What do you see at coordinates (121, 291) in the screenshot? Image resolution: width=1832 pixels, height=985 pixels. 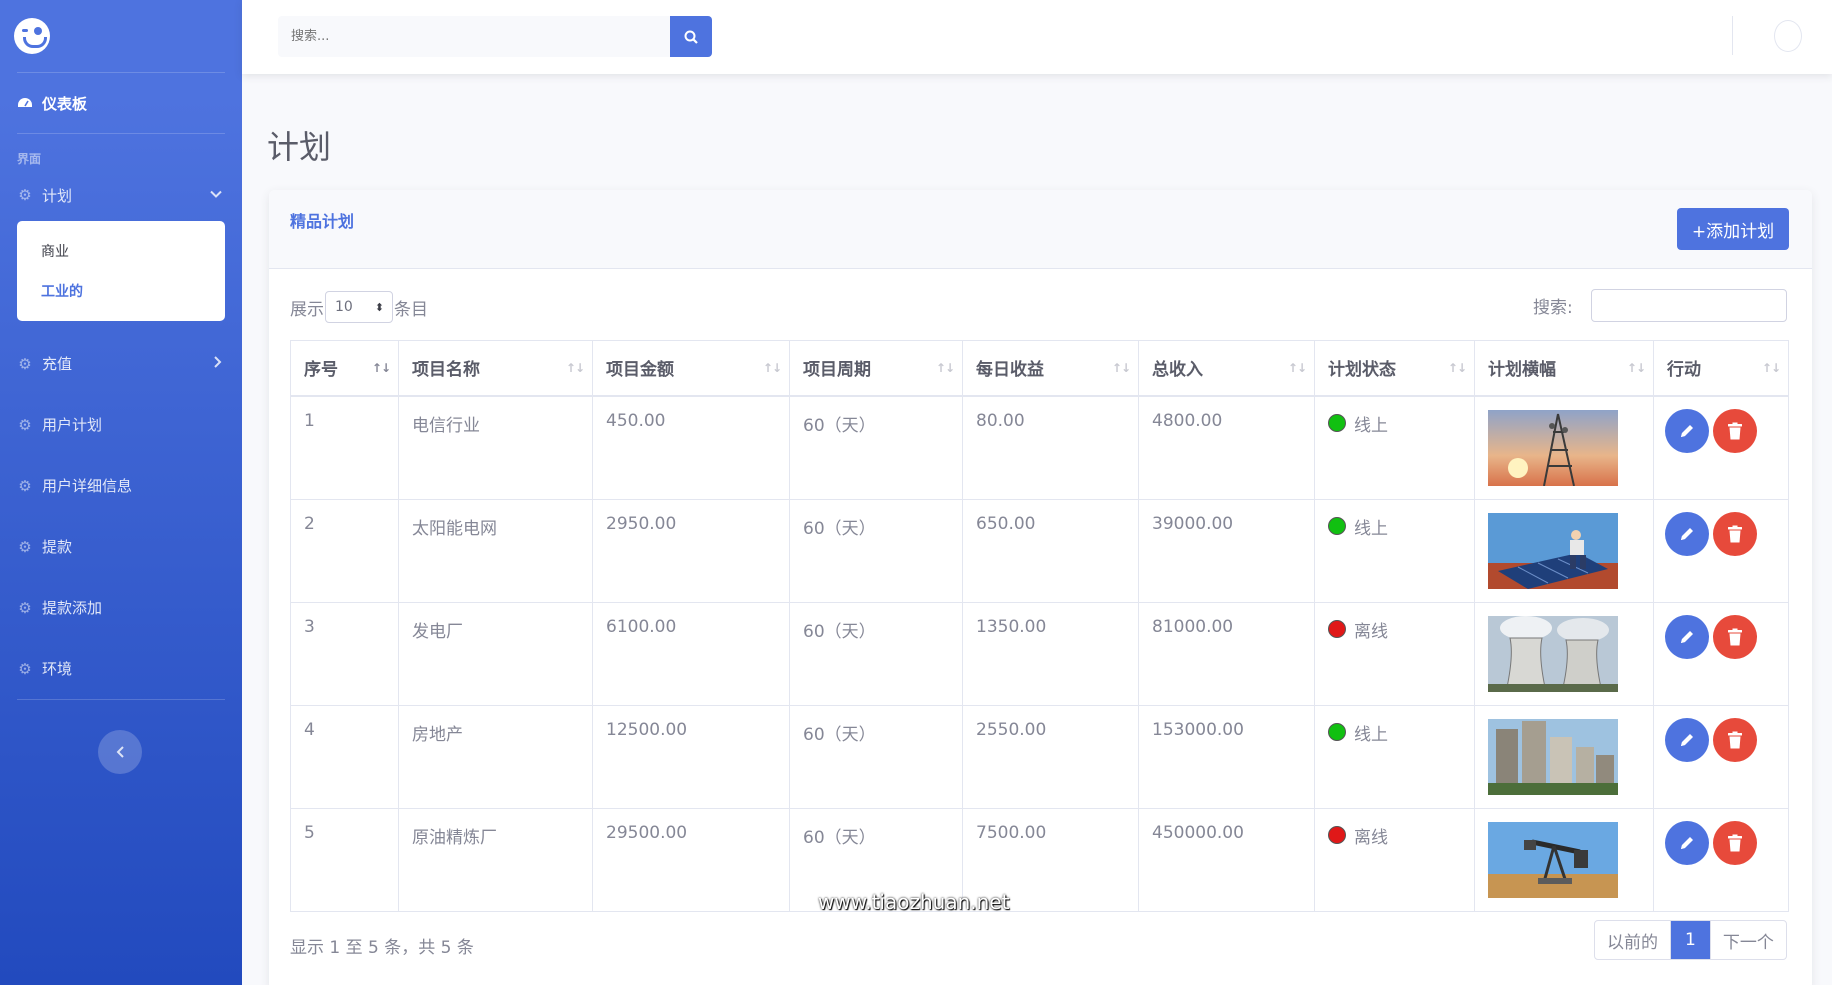 I see `submenu-item-industrial: 工业的` at bounding box center [121, 291].